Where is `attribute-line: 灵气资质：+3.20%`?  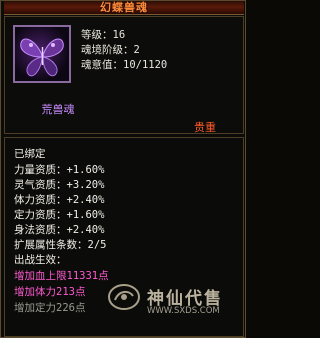
attribute-line: 灵气资质：+3.20% is located at coordinates (59, 185).